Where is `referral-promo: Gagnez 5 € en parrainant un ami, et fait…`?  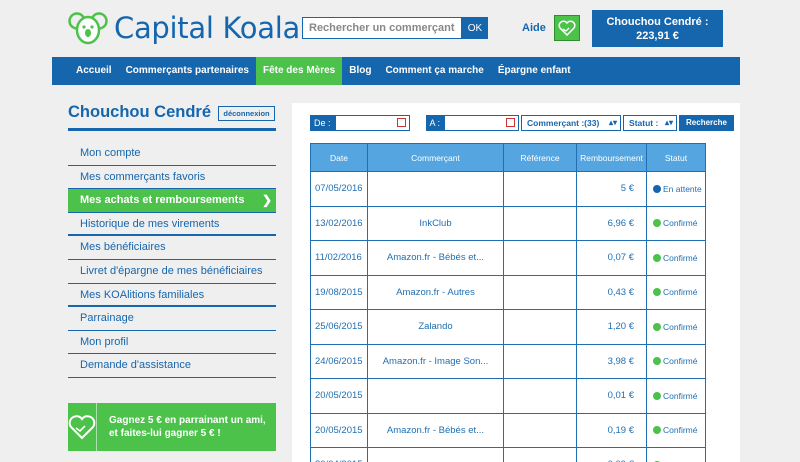
referral-promo: Gagnez 5 € en parrainant un ami, et fait… is located at coordinates (172, 427).